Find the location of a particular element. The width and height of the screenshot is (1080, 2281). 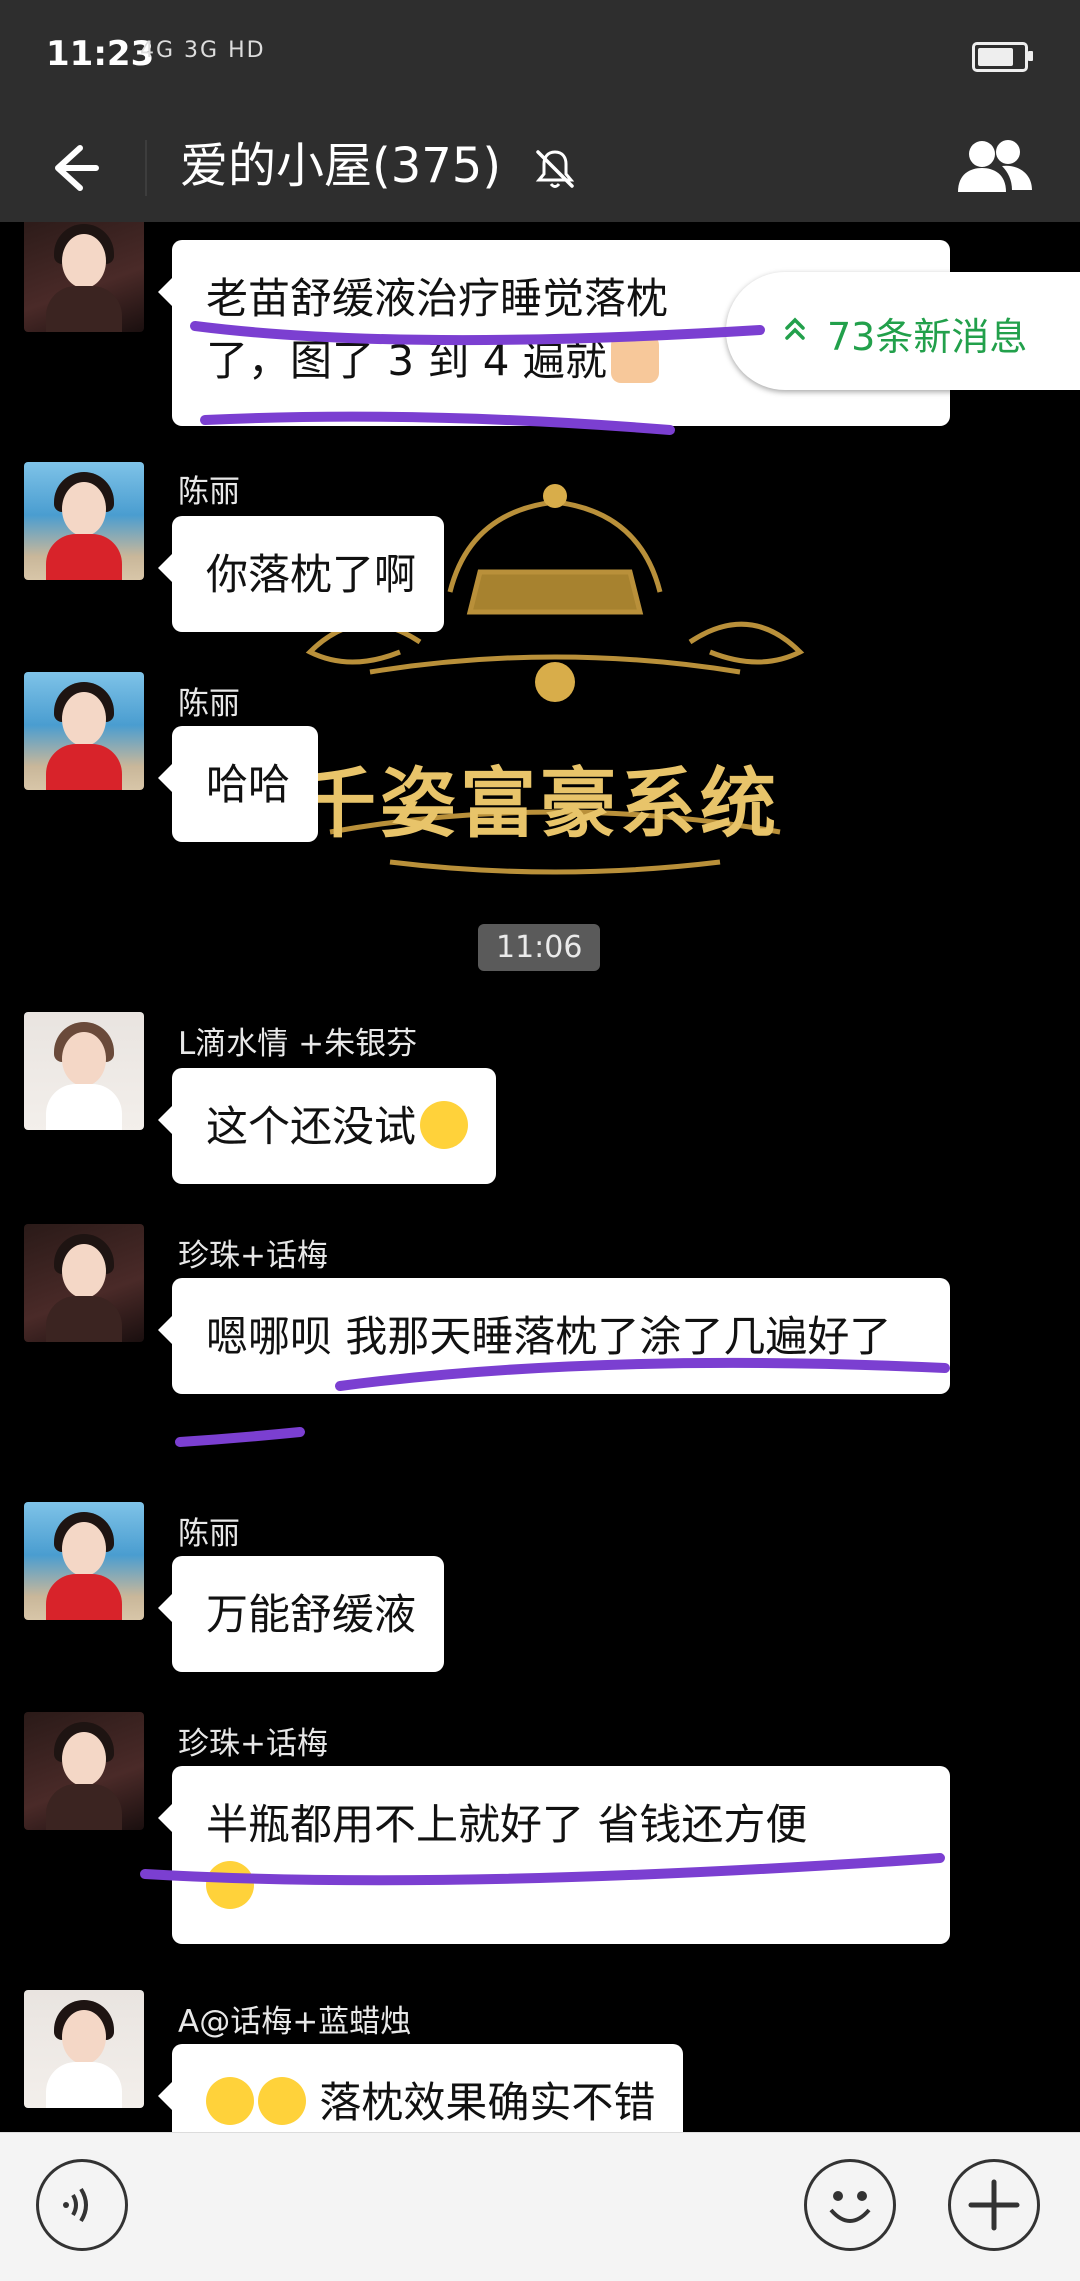

new-messages-button: 73条新消息 is located at coordinates (903, 331).